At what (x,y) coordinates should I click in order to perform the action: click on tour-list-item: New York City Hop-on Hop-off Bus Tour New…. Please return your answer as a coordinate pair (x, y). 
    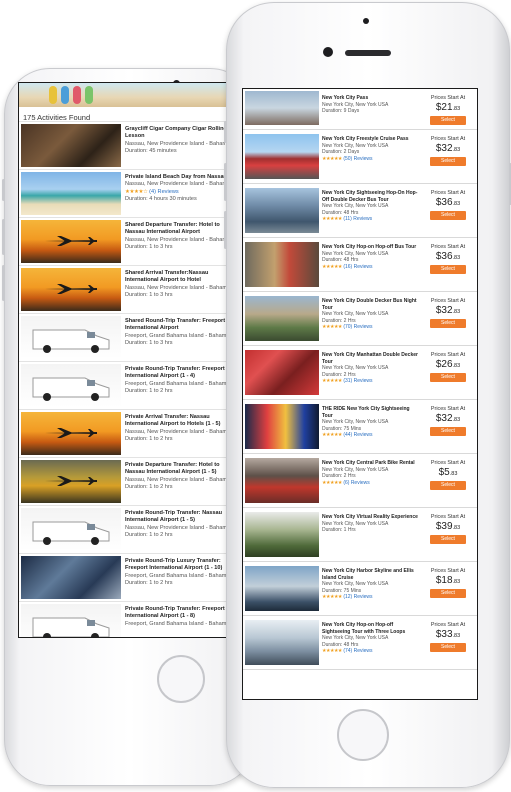
    Looking at the image, I should click on (360, 265).